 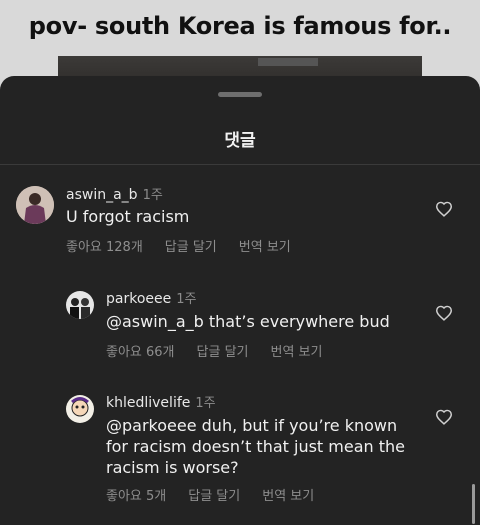 I want to click on sheet-title: 댓글, so click(x=240, y=141).